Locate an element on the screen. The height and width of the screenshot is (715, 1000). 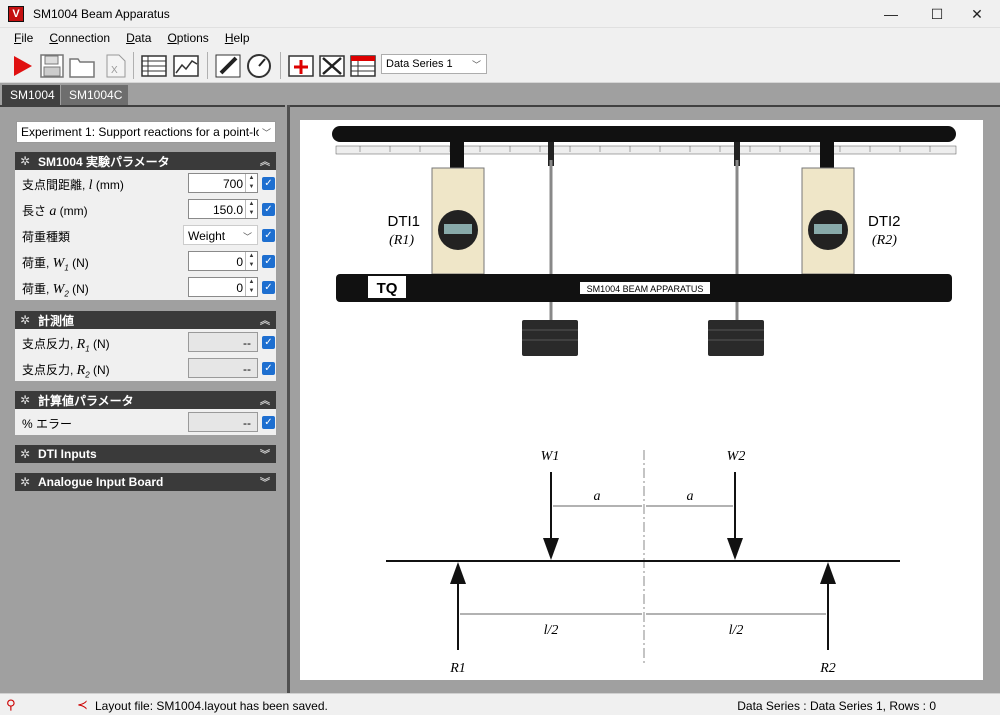
span-checkbox: ✓ is located at coordinates (268, 183).